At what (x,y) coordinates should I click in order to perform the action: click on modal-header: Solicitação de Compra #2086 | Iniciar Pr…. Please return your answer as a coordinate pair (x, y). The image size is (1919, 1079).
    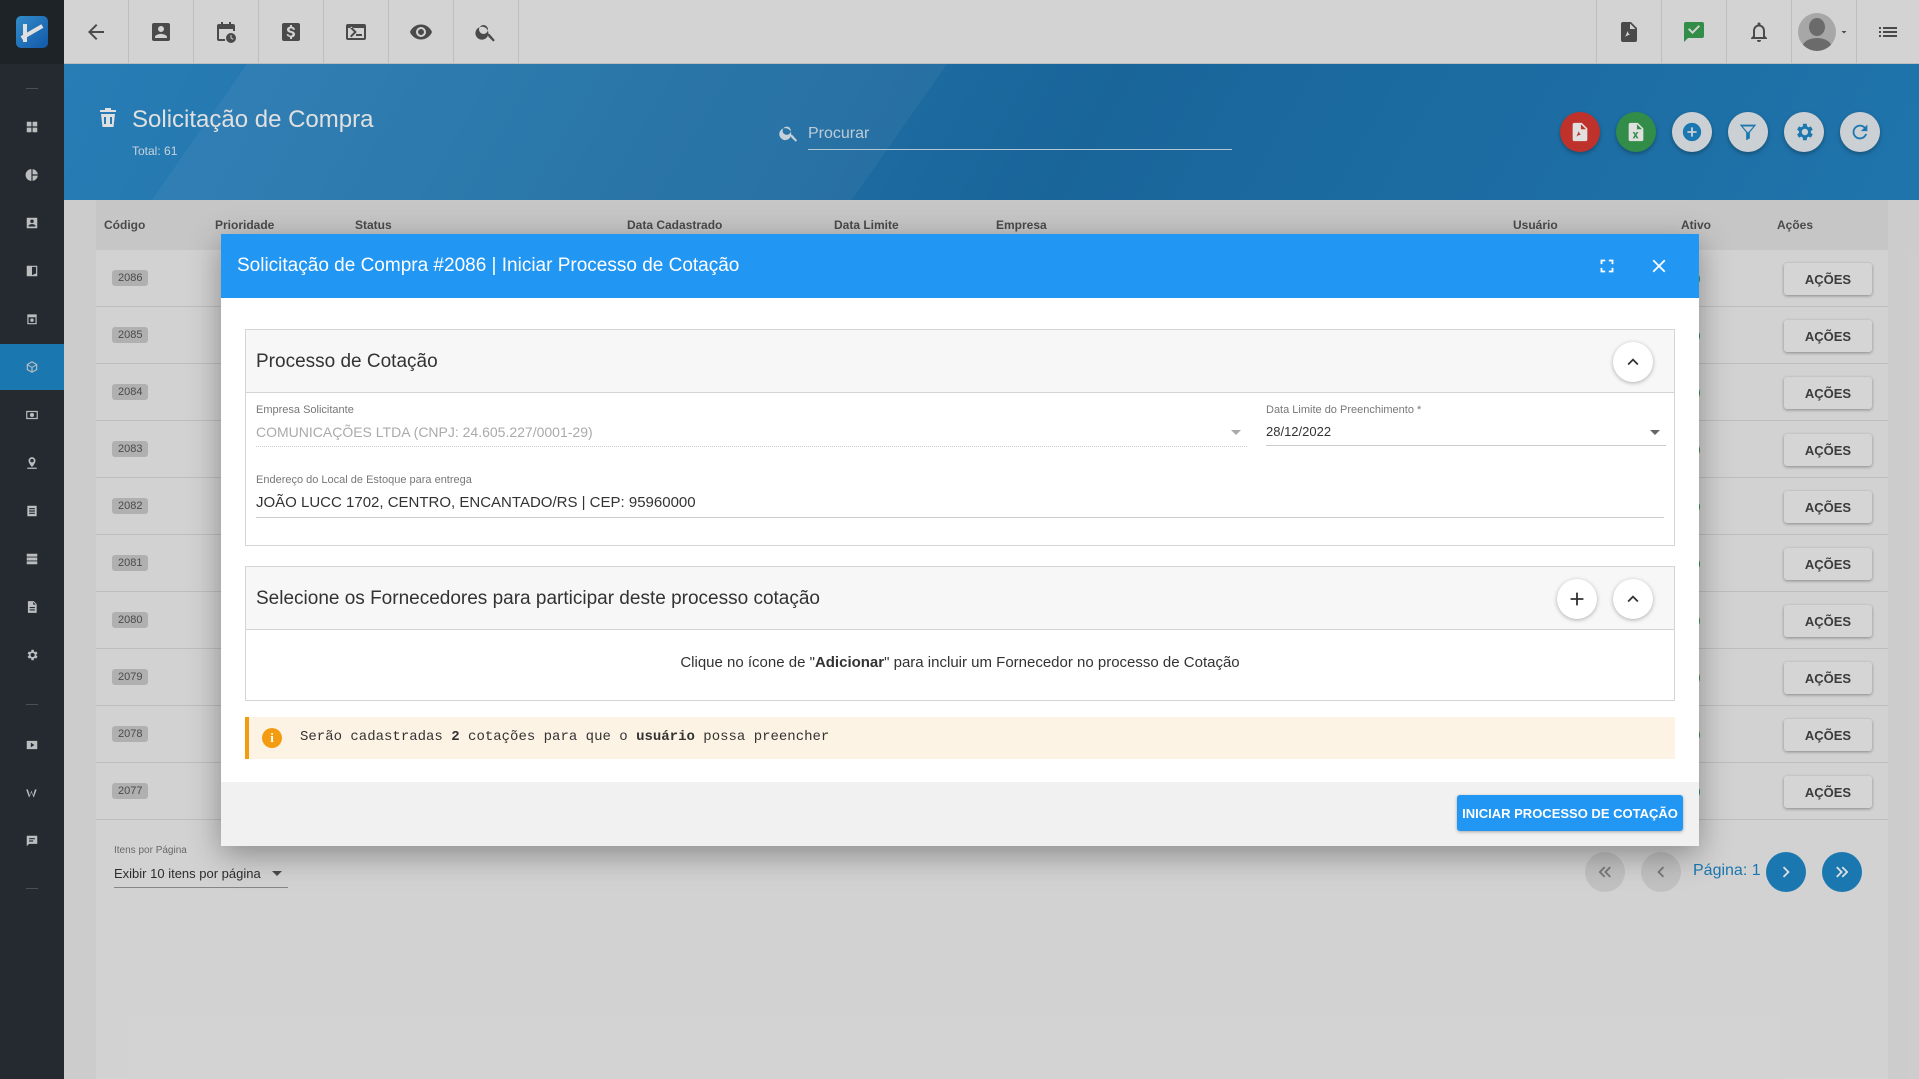
    Looking at the image, I should click on (960, 266).